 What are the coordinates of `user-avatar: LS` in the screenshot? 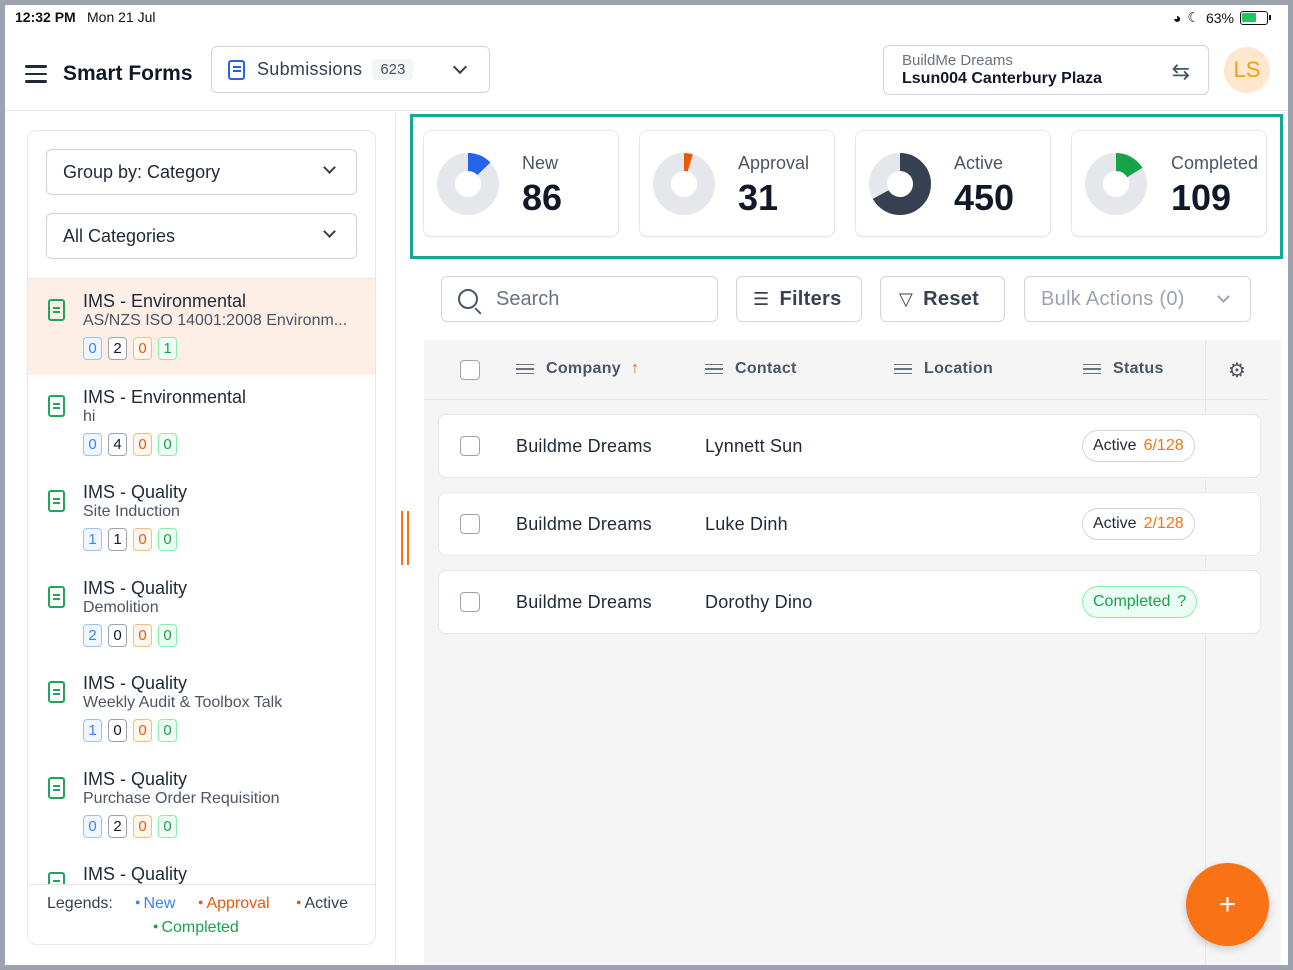 It's located at (1247, 70).